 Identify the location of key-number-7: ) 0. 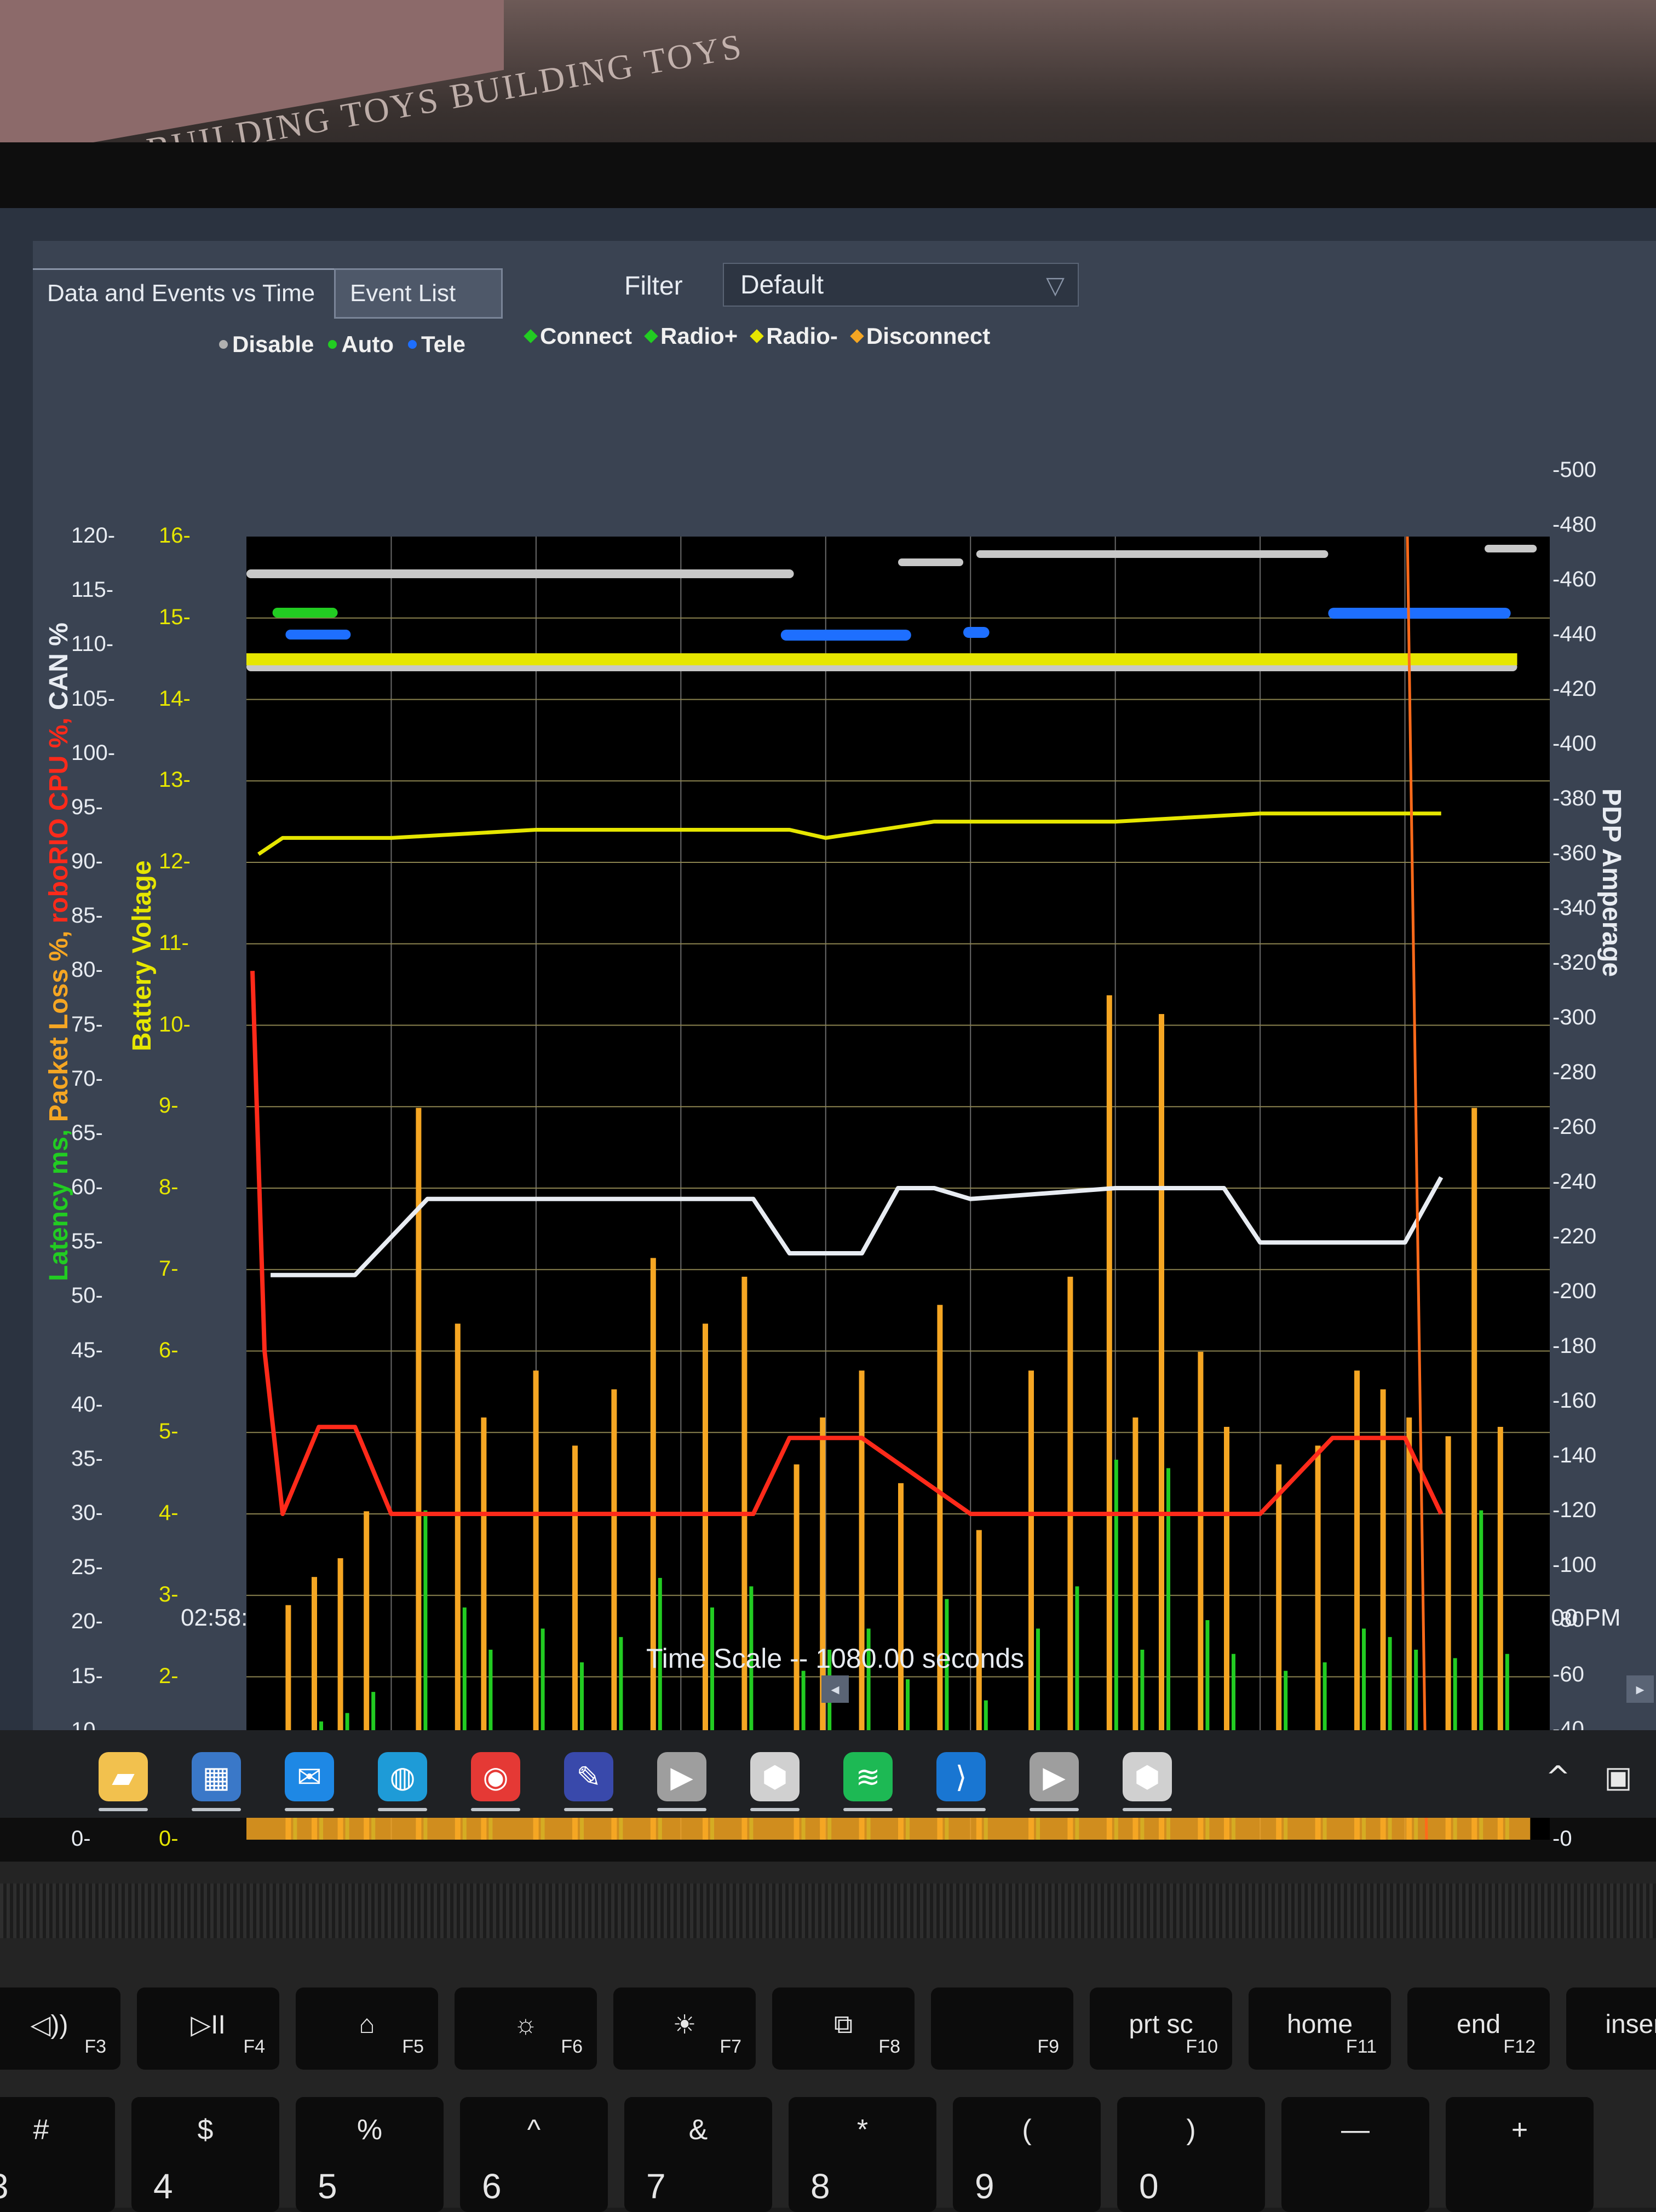
(1191, 2154).